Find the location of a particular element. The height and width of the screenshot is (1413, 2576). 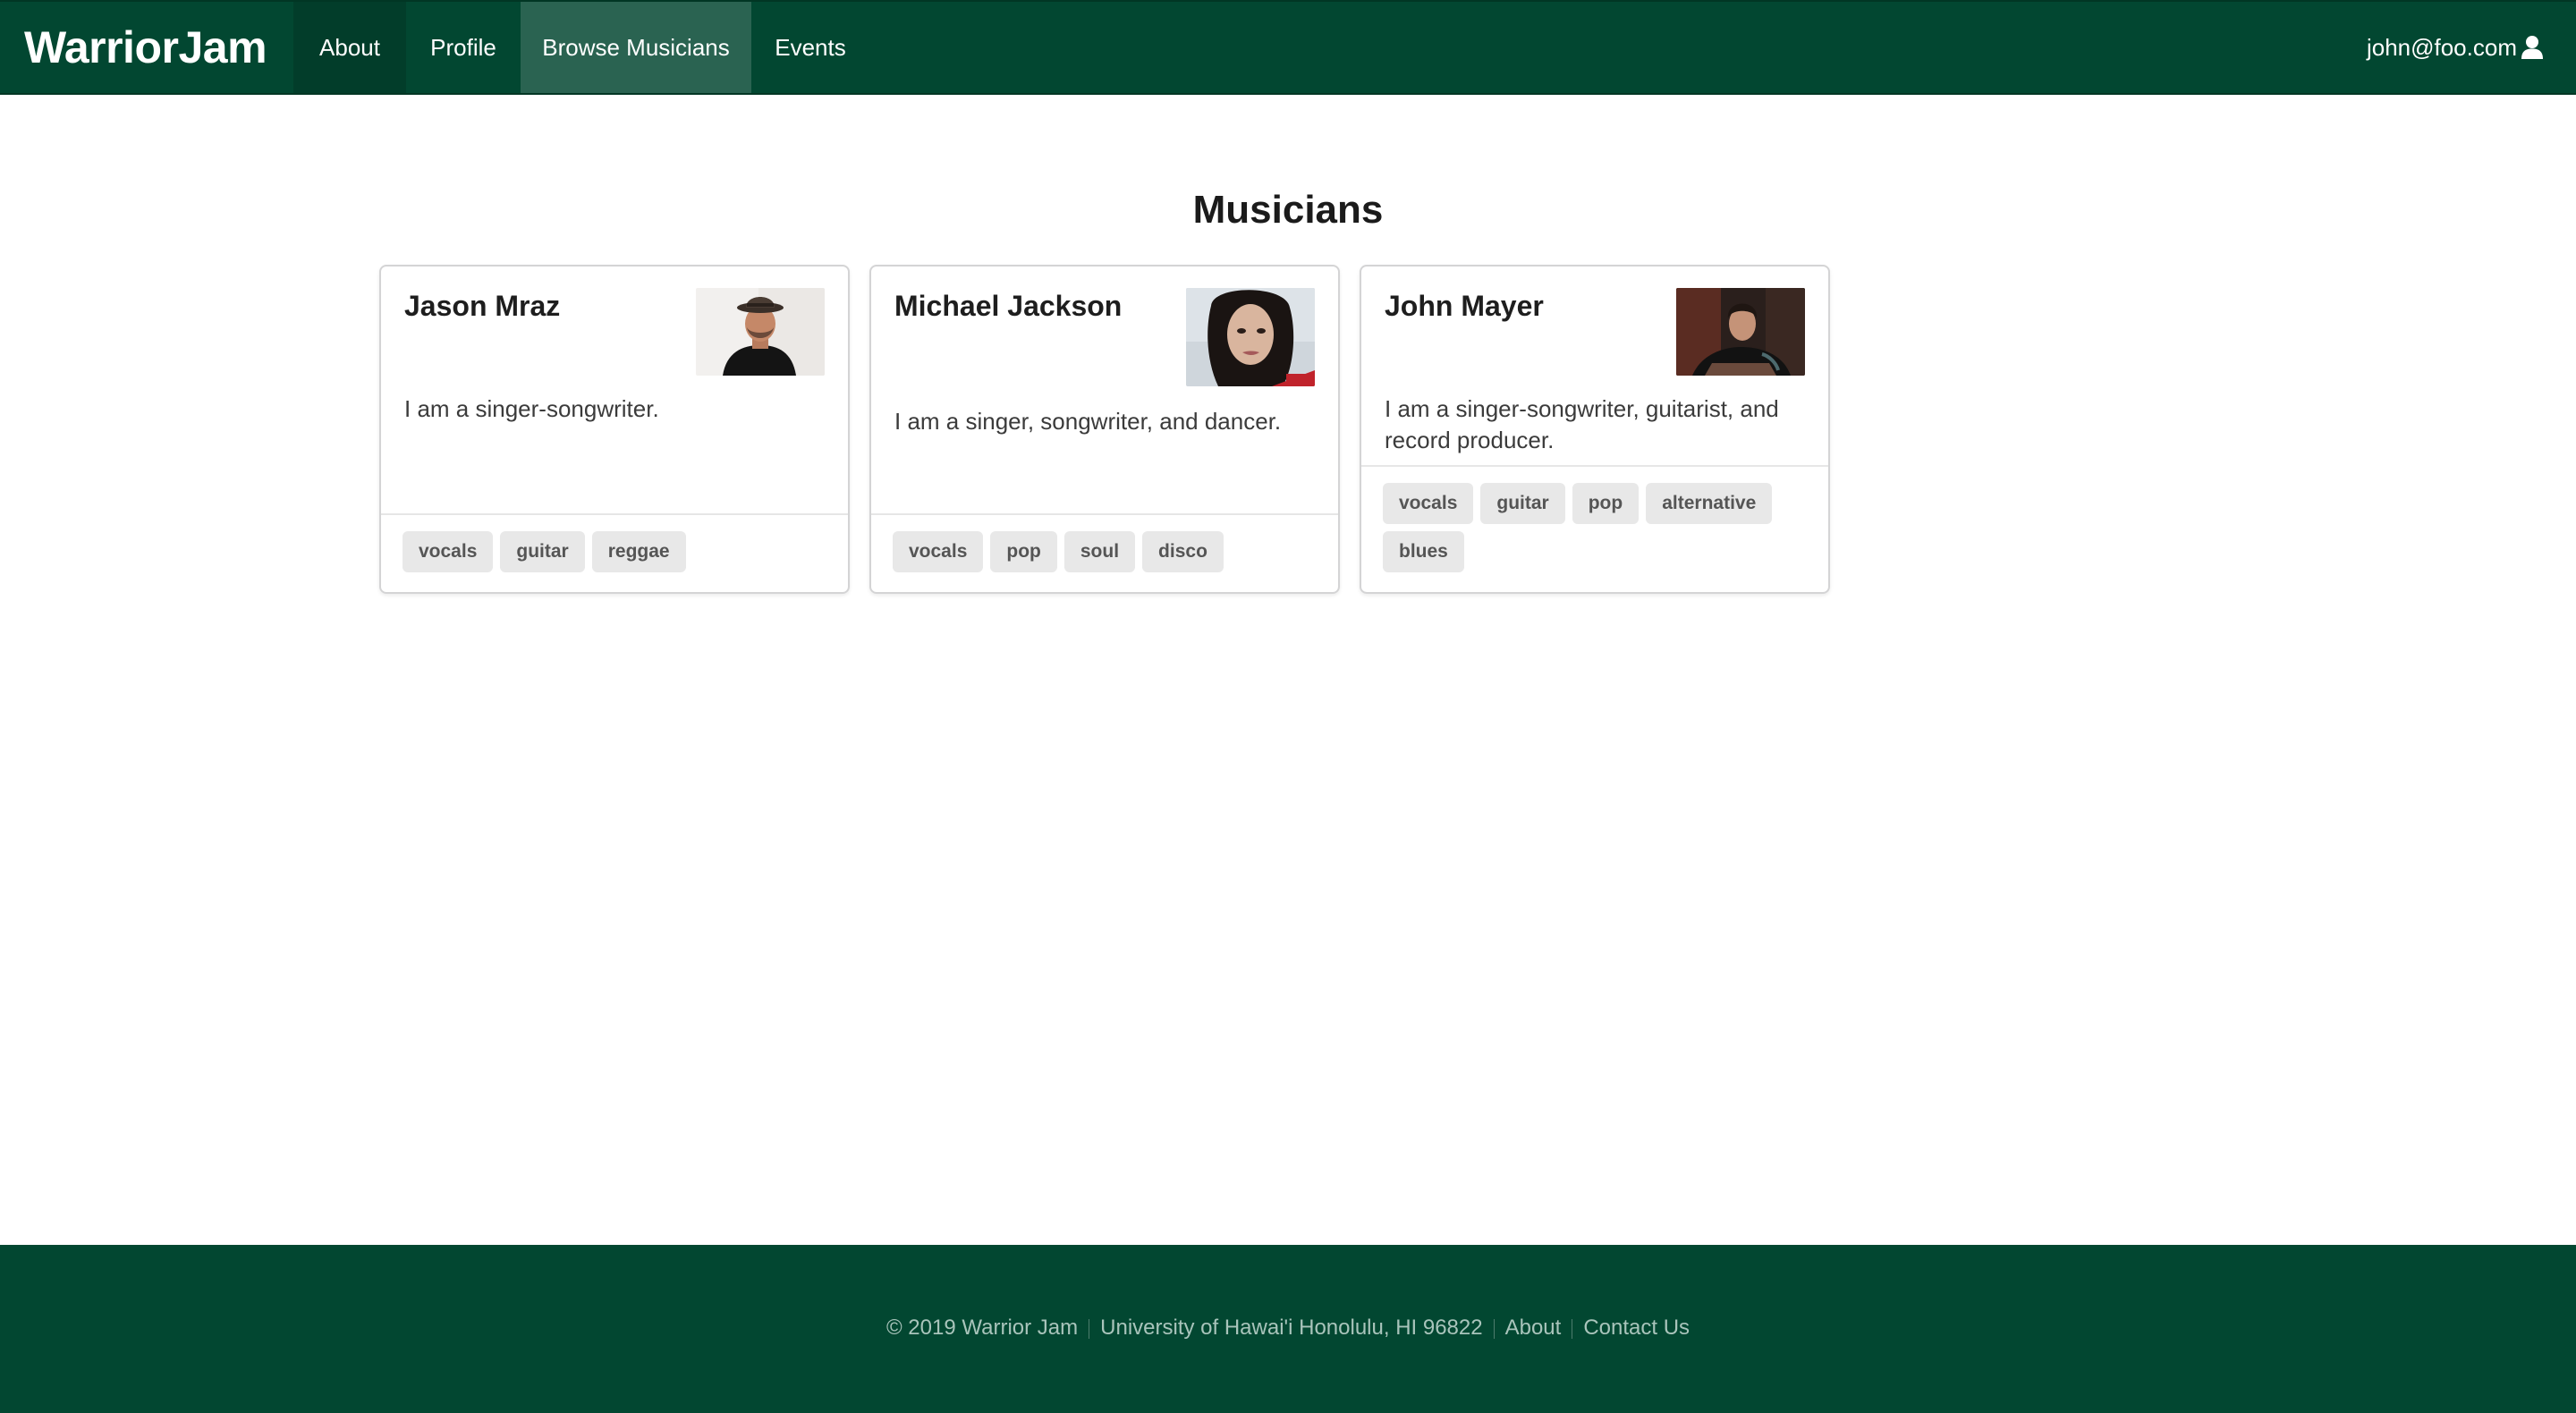

brand-logo: WarriorJam is located at coordinates (146, 47).